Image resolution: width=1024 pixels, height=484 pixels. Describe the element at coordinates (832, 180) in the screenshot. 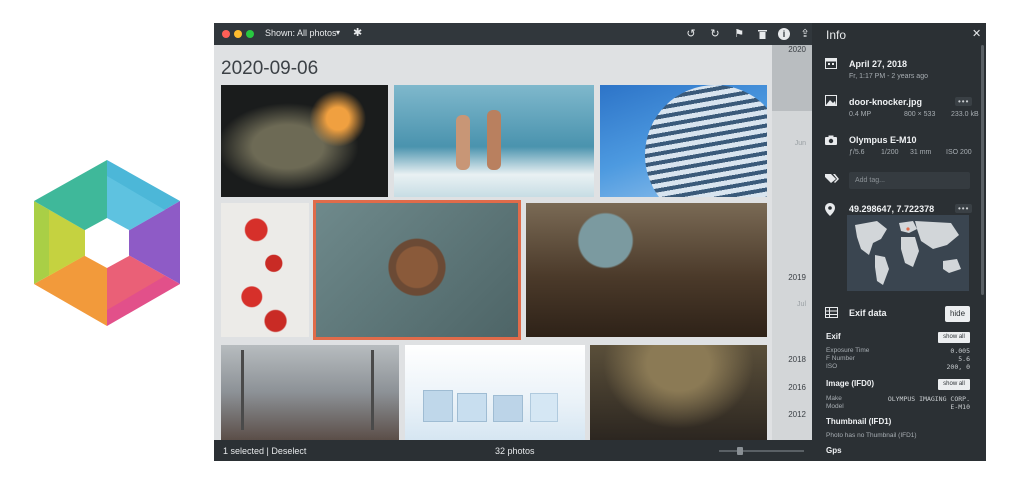

I see `tag-icon` at that location.